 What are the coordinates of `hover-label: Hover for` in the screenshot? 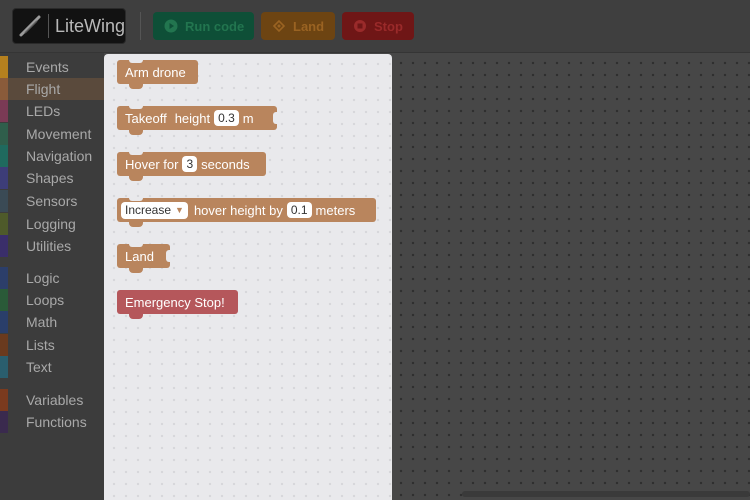 It's located at (152, 164).